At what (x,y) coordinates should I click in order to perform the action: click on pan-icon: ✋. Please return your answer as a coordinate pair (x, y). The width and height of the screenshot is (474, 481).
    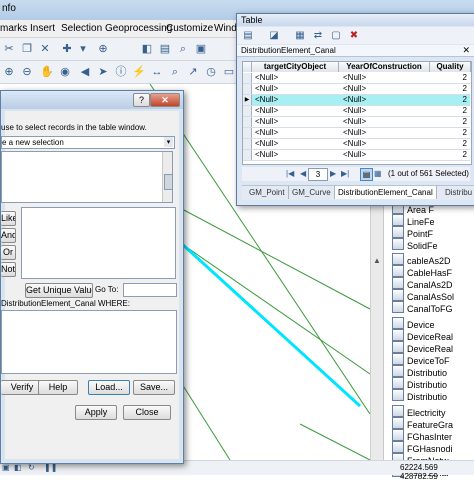
    Looking at the image, I should click on (47, 72).